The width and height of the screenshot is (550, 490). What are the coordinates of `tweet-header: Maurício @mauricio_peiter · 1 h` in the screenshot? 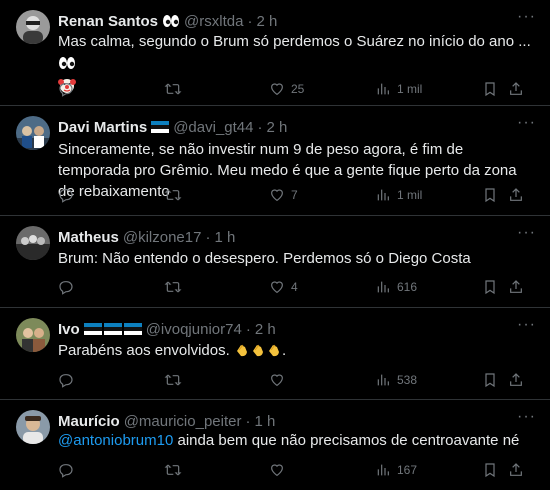 It's located at (298, 421).